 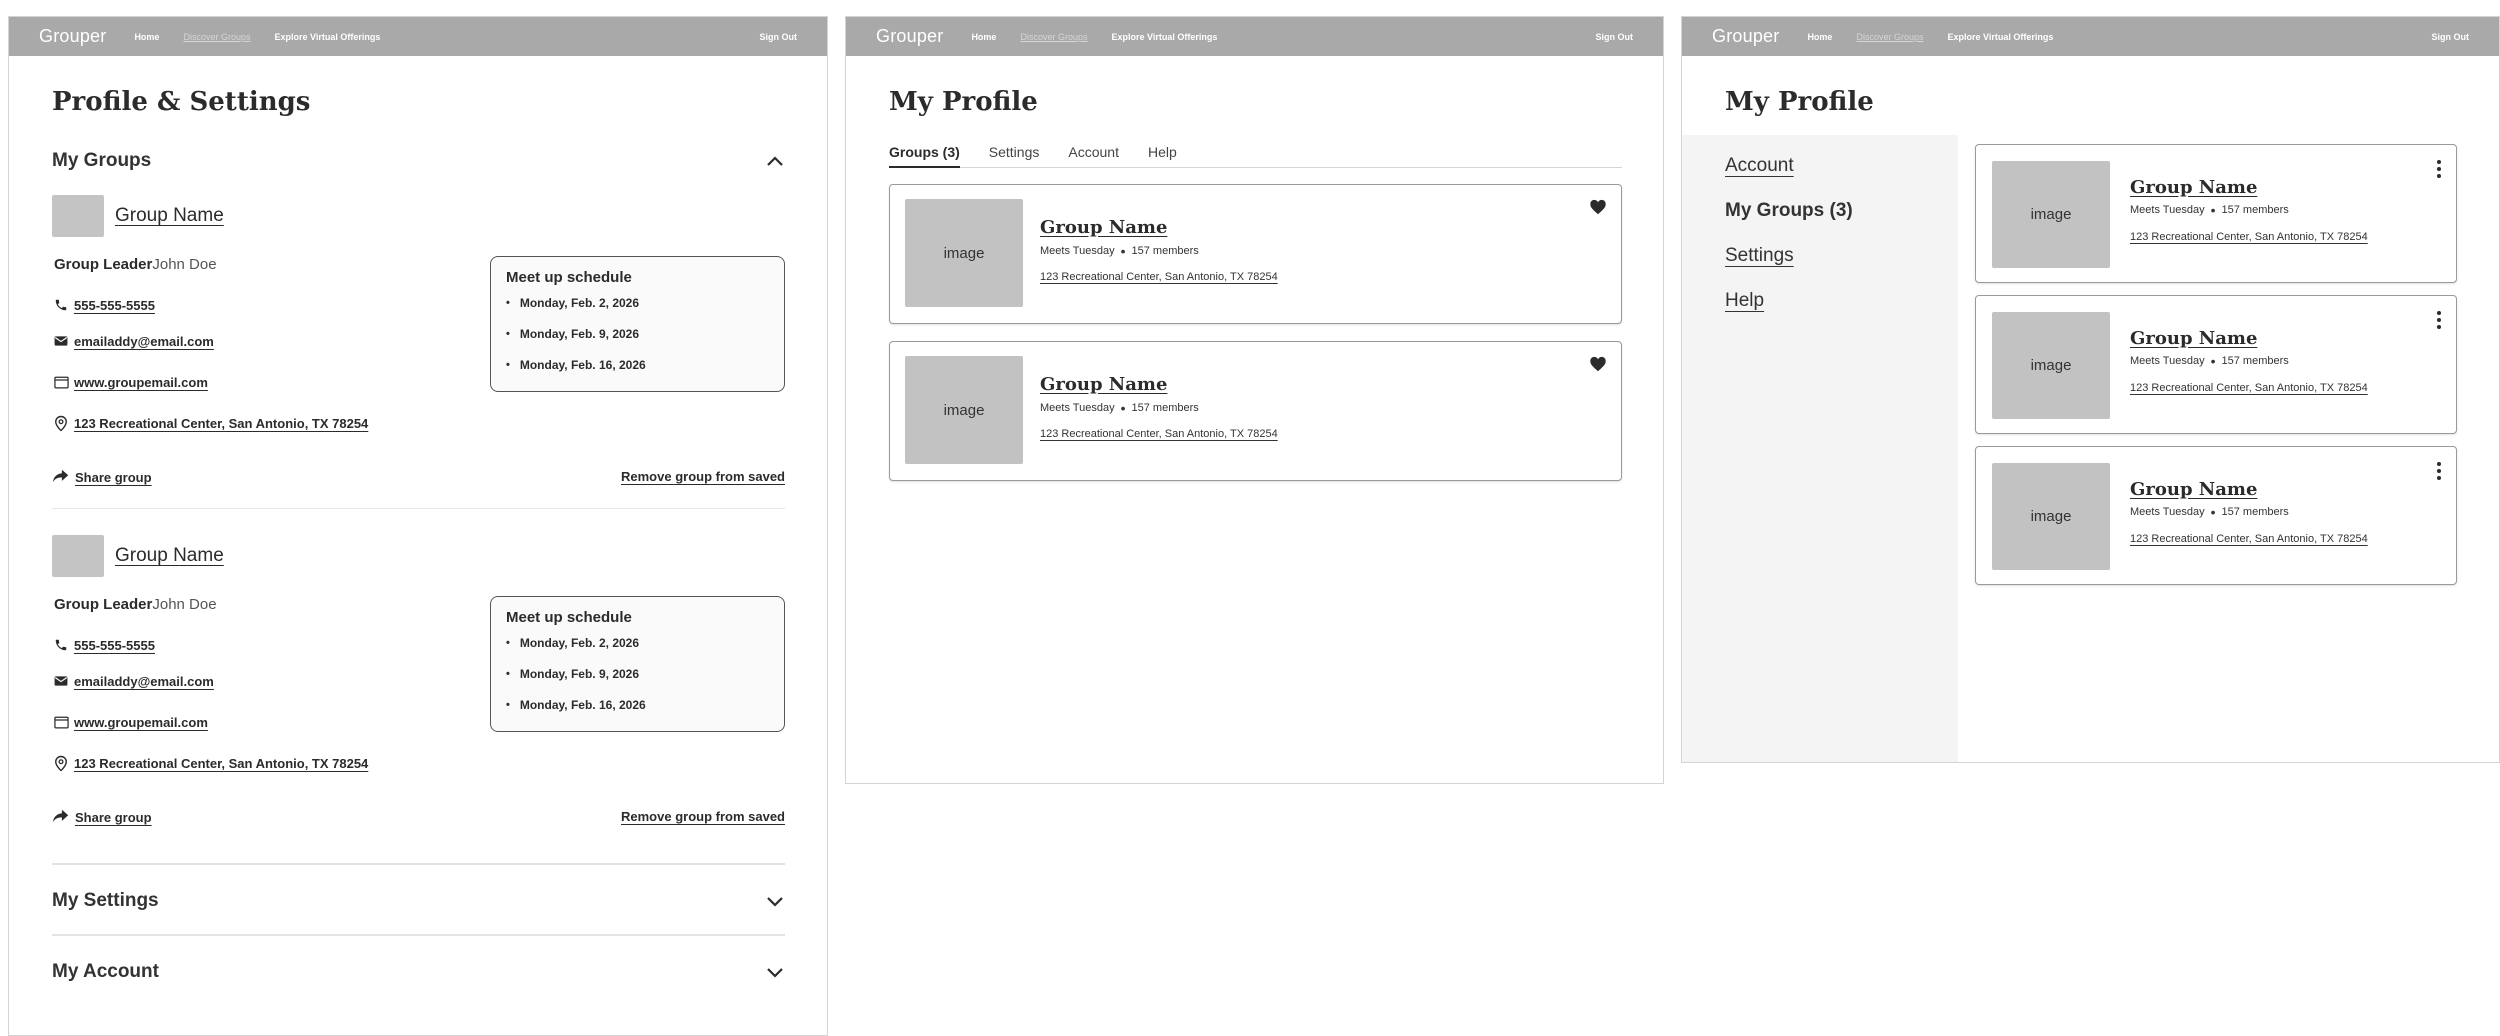 What do you see at coordinates (61, 763) in the screenshot?
I see `location-pin-icon` at bounding box center [61, 763].